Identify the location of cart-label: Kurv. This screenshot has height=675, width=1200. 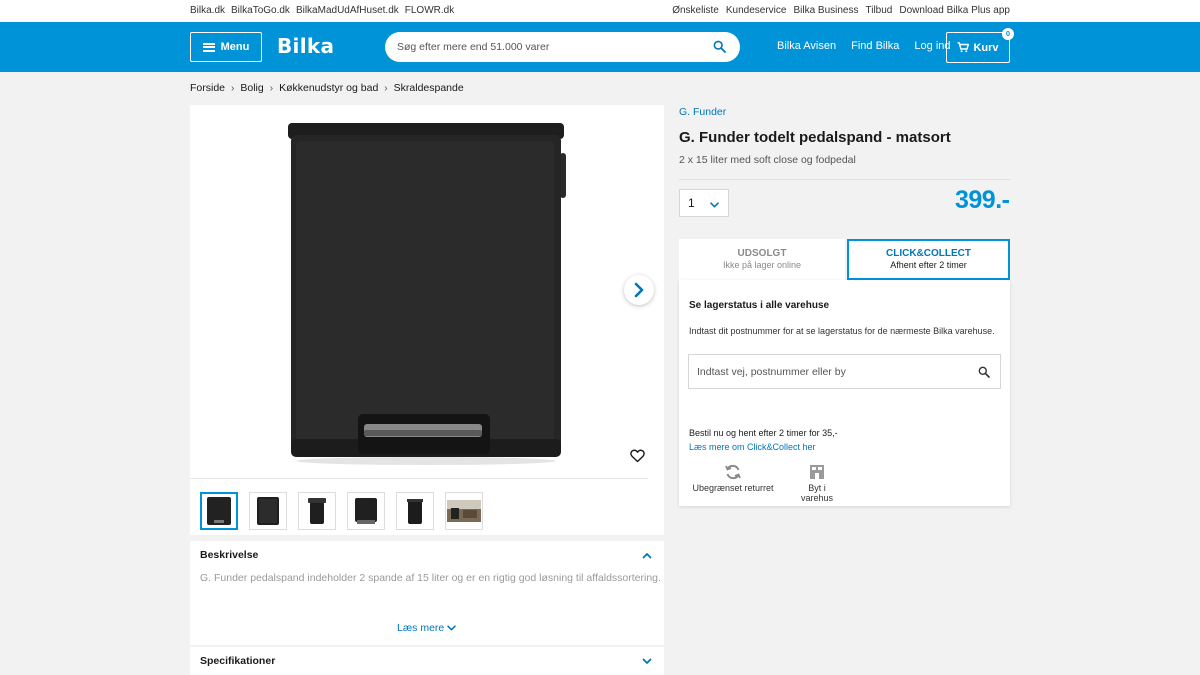
(986, 47).